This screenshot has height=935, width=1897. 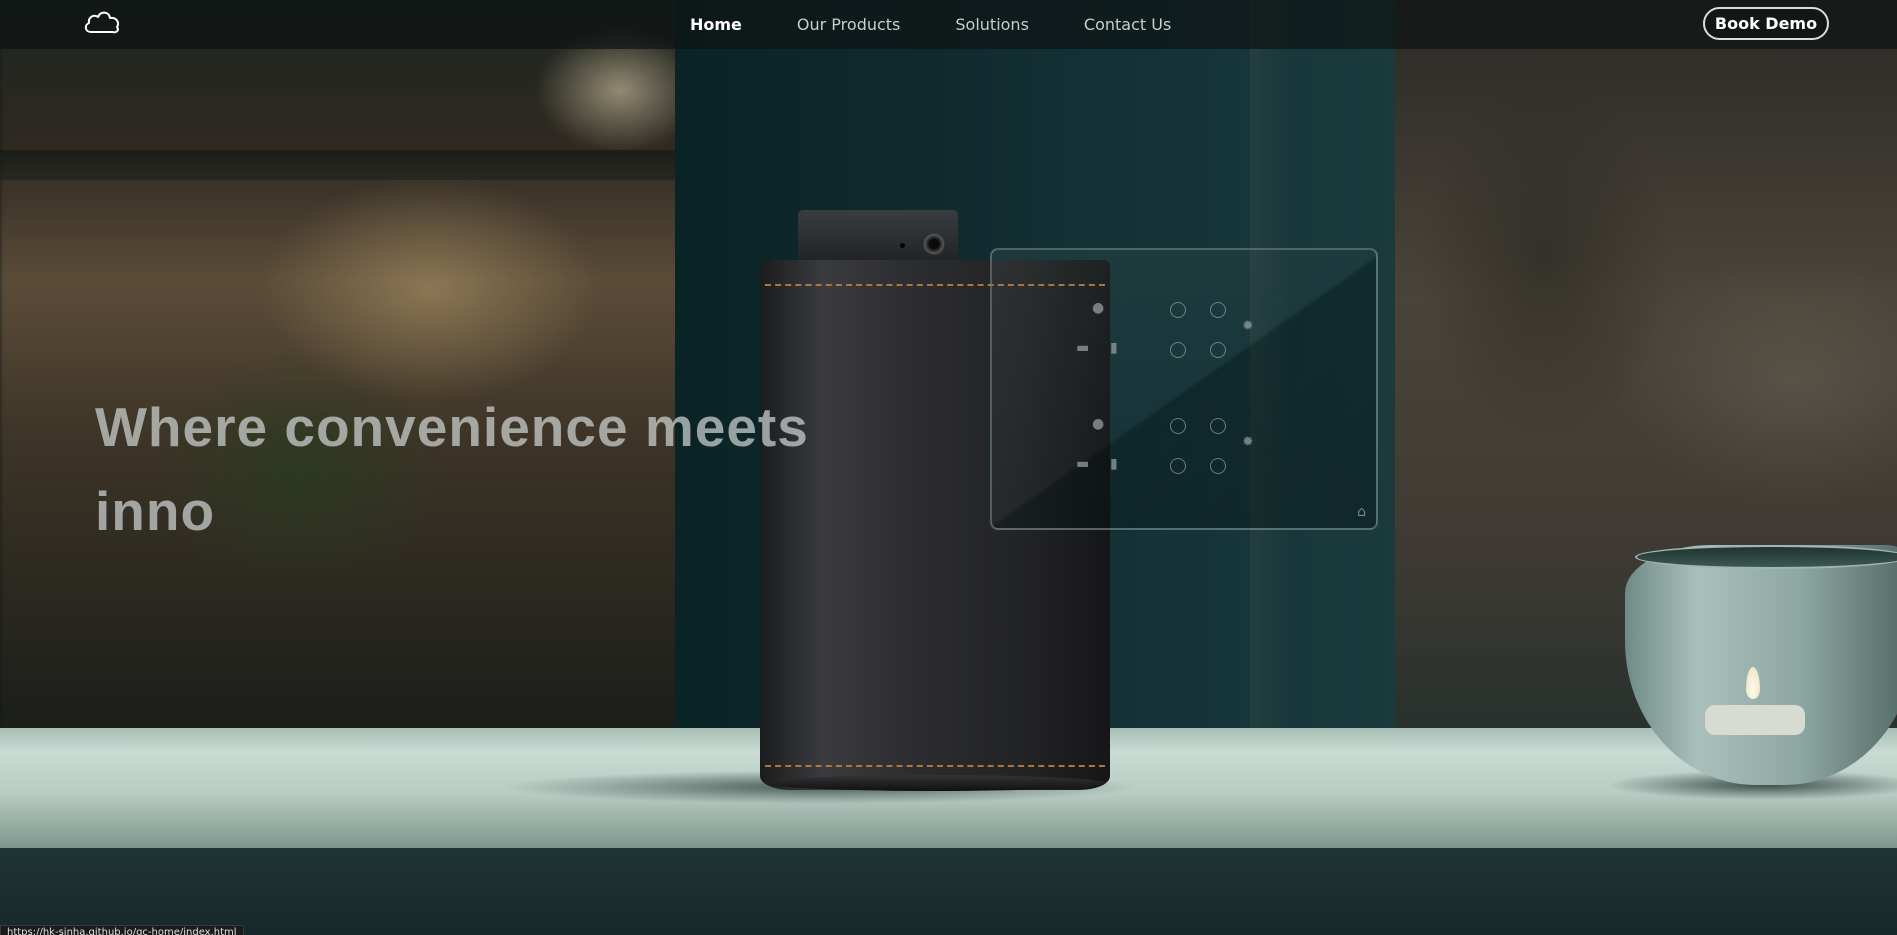 I want to click on smart-switch-panel-image: ● ▬ ▮ ✹ ● ▬ ▮ ✹ ⌂, so click(x=1184, y=389).